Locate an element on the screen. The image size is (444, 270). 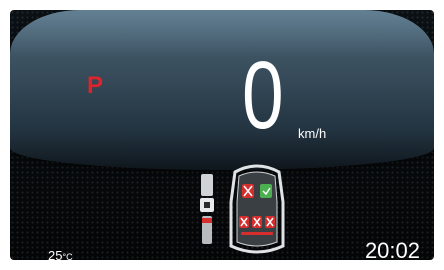
temperature-value: 25 is located at coordinates (55, 254).